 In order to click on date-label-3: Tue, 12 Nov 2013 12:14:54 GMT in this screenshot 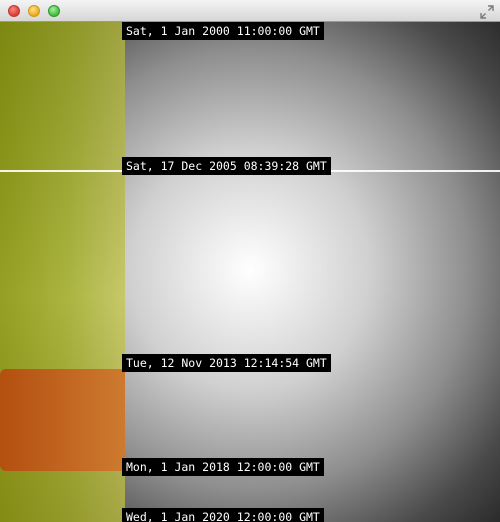, I will do `click(226, 363)`.